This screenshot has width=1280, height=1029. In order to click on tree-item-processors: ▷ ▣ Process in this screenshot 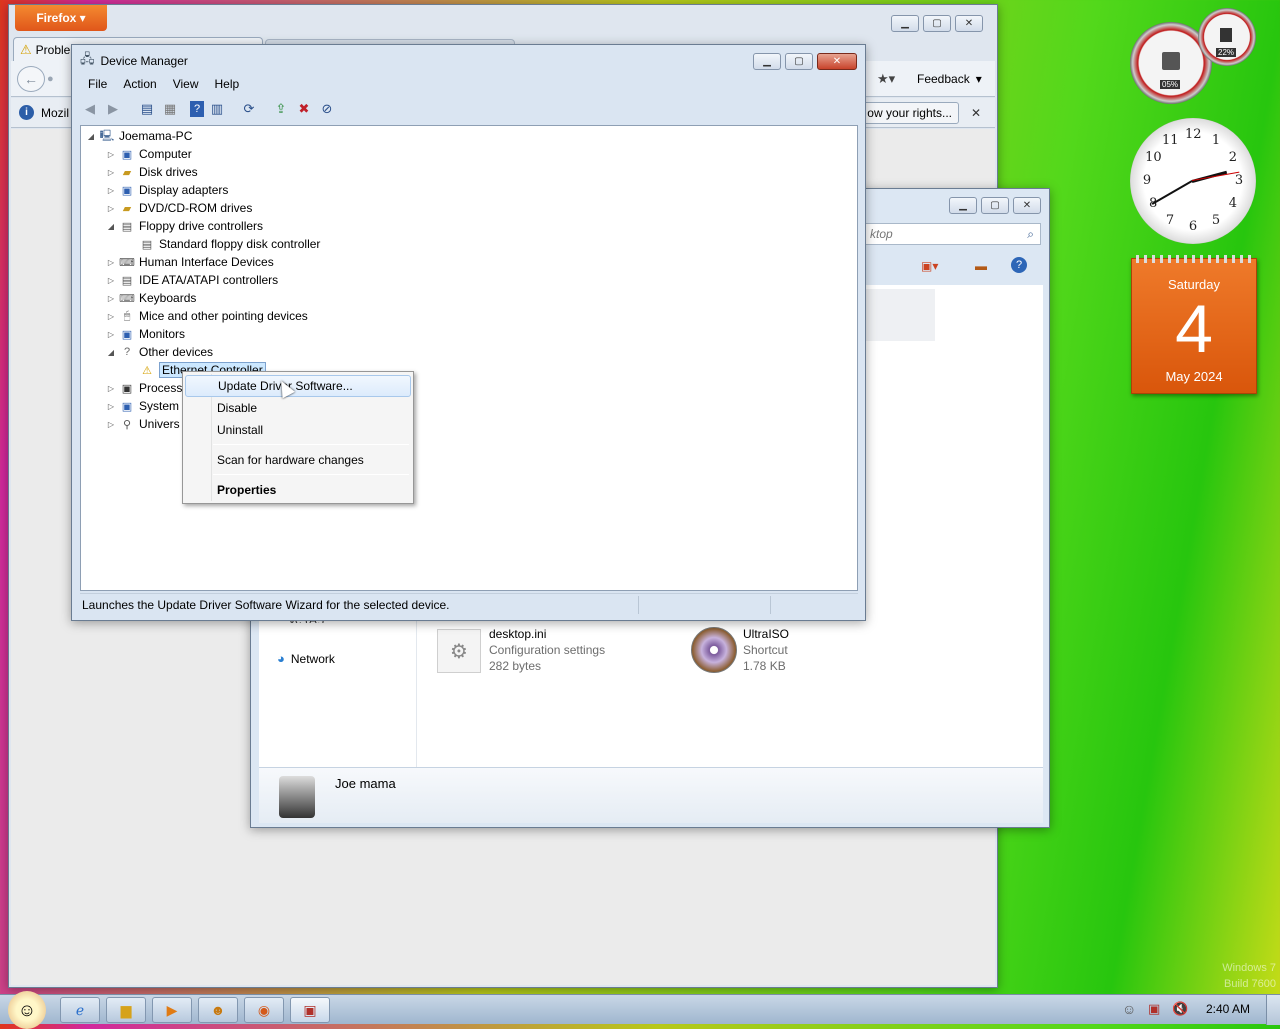, I will do `click(143, 388)`.